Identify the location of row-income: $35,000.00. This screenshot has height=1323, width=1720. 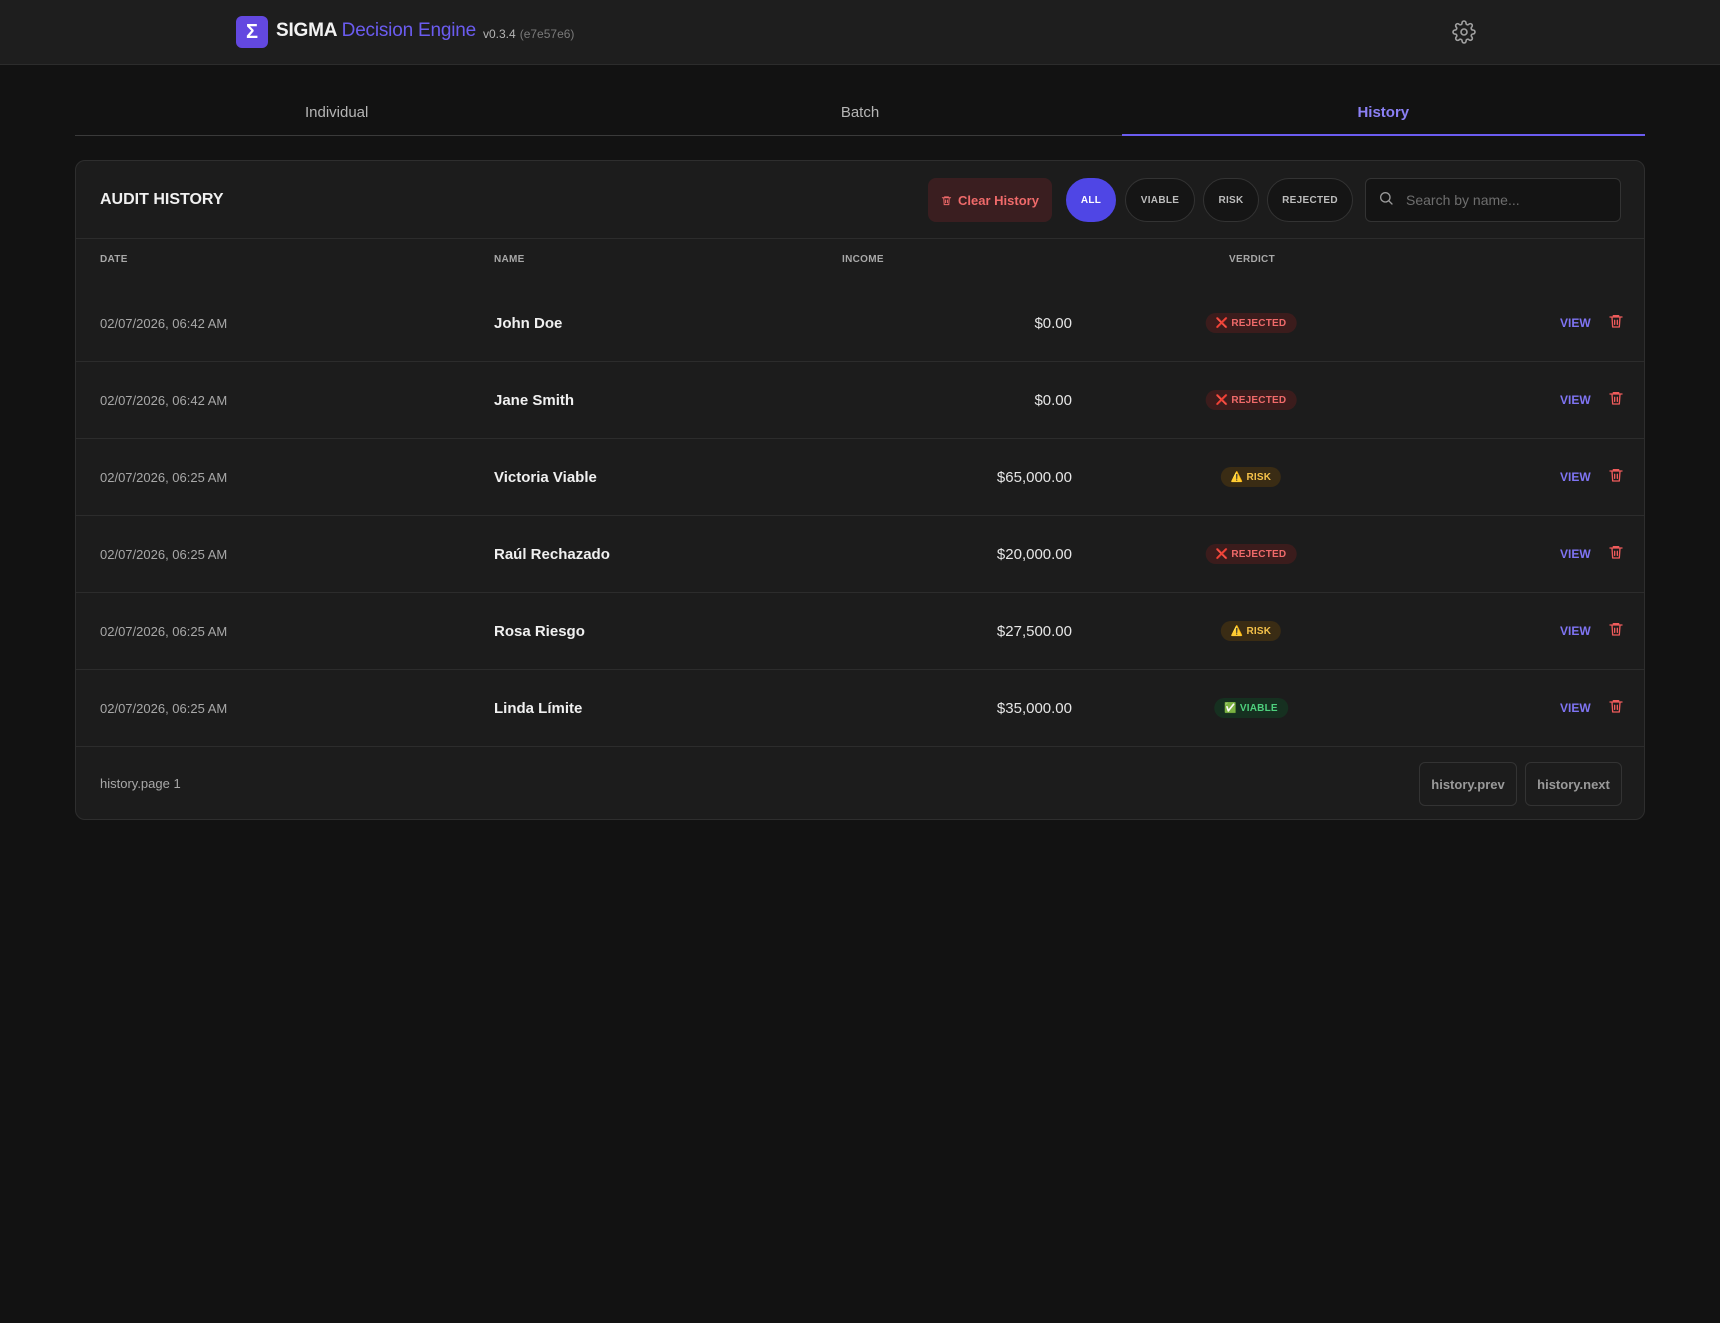
(1034, 708).